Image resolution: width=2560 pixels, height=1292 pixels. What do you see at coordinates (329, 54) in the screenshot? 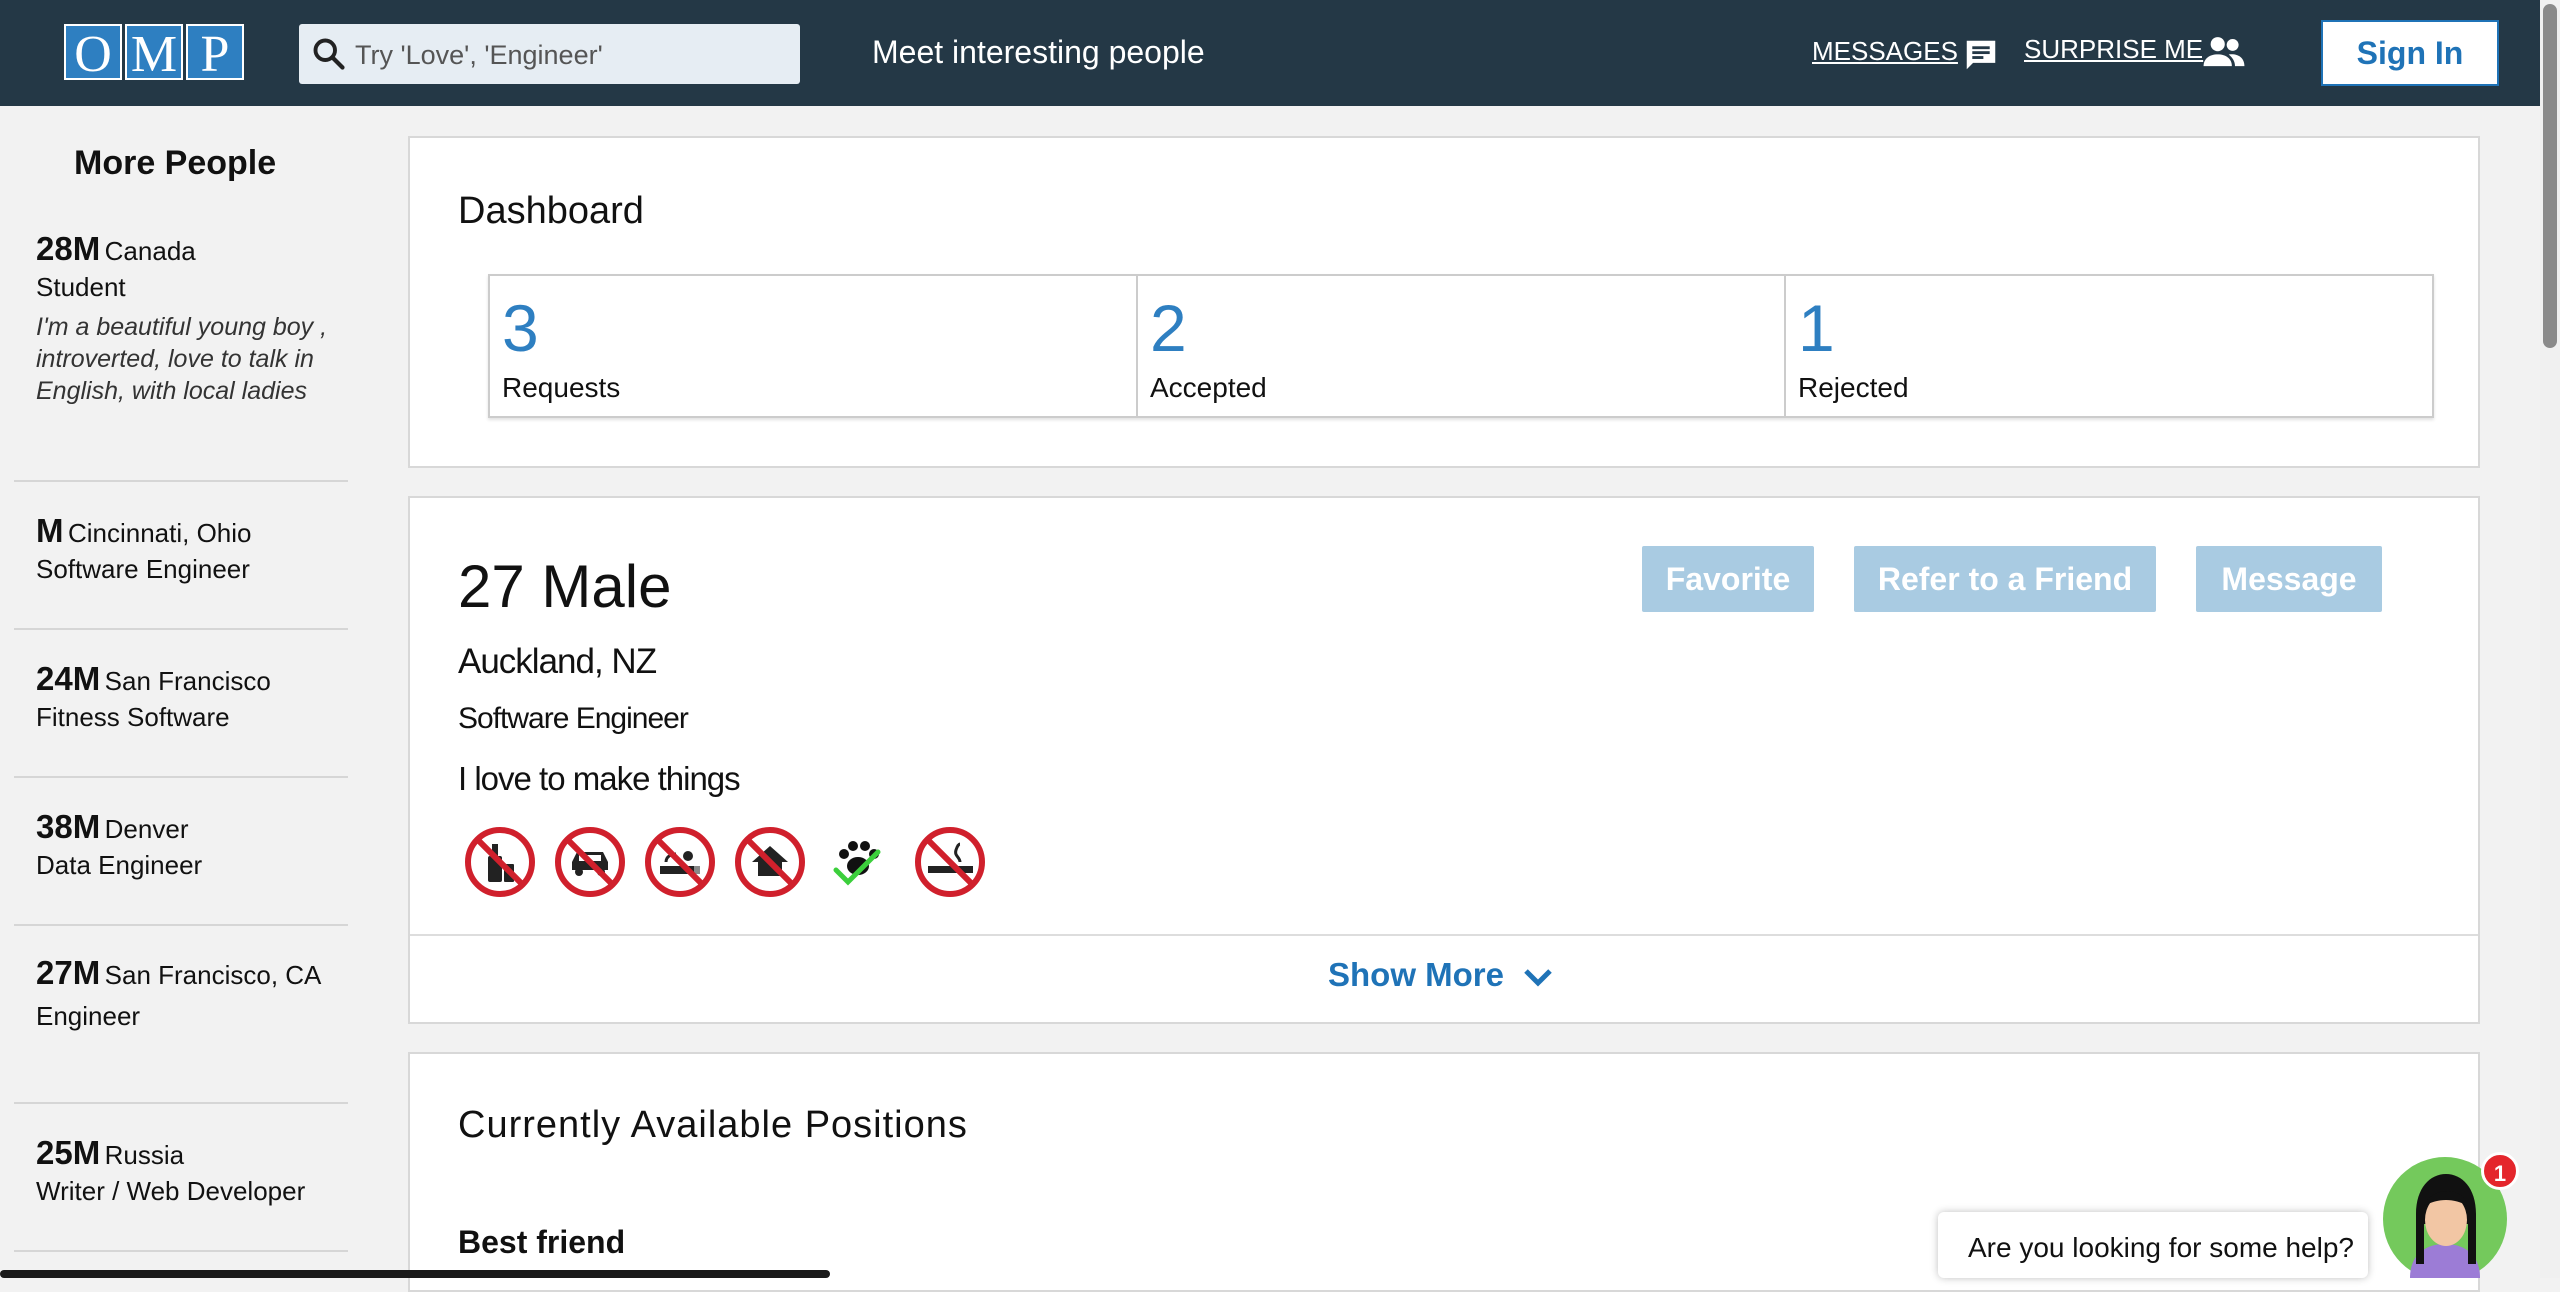
I see `search-icon` at bounding box center [329, 54].